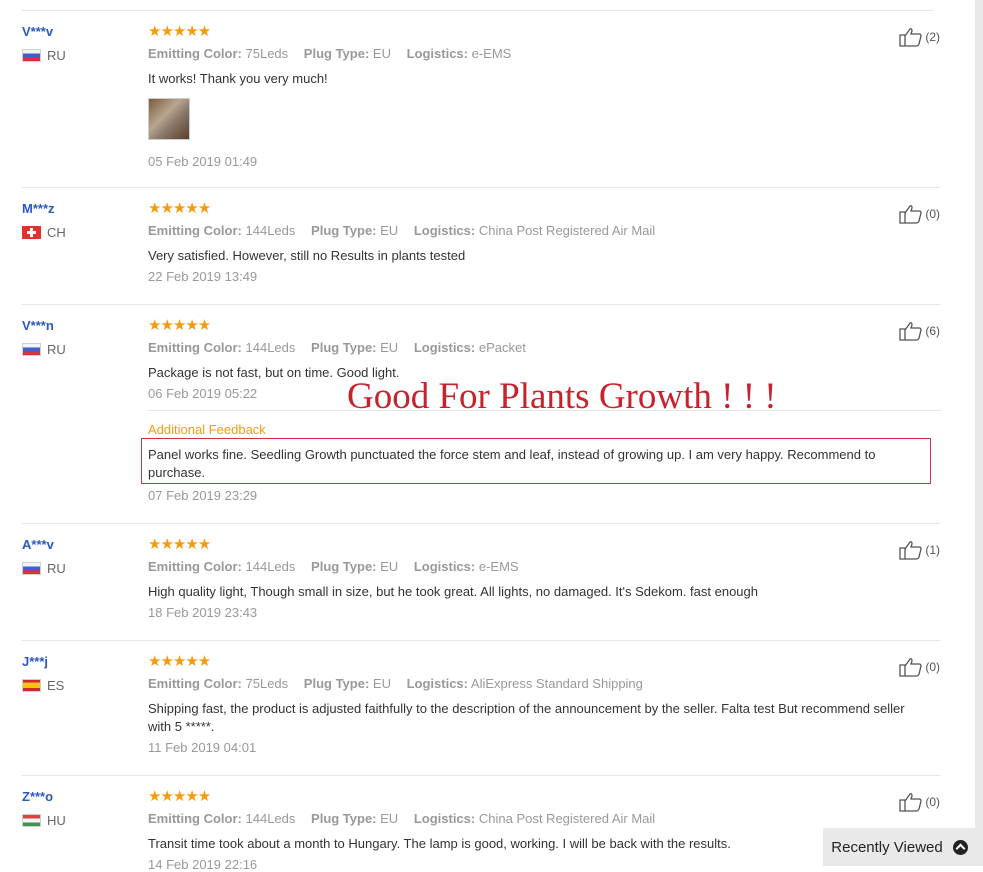 Image resolution: width=983 pixels, height=872 pixels. Describe the element at coordinates (203, 276) in the screenshot. I see `review-date: 22 Feb 2019 13:49` at that location.